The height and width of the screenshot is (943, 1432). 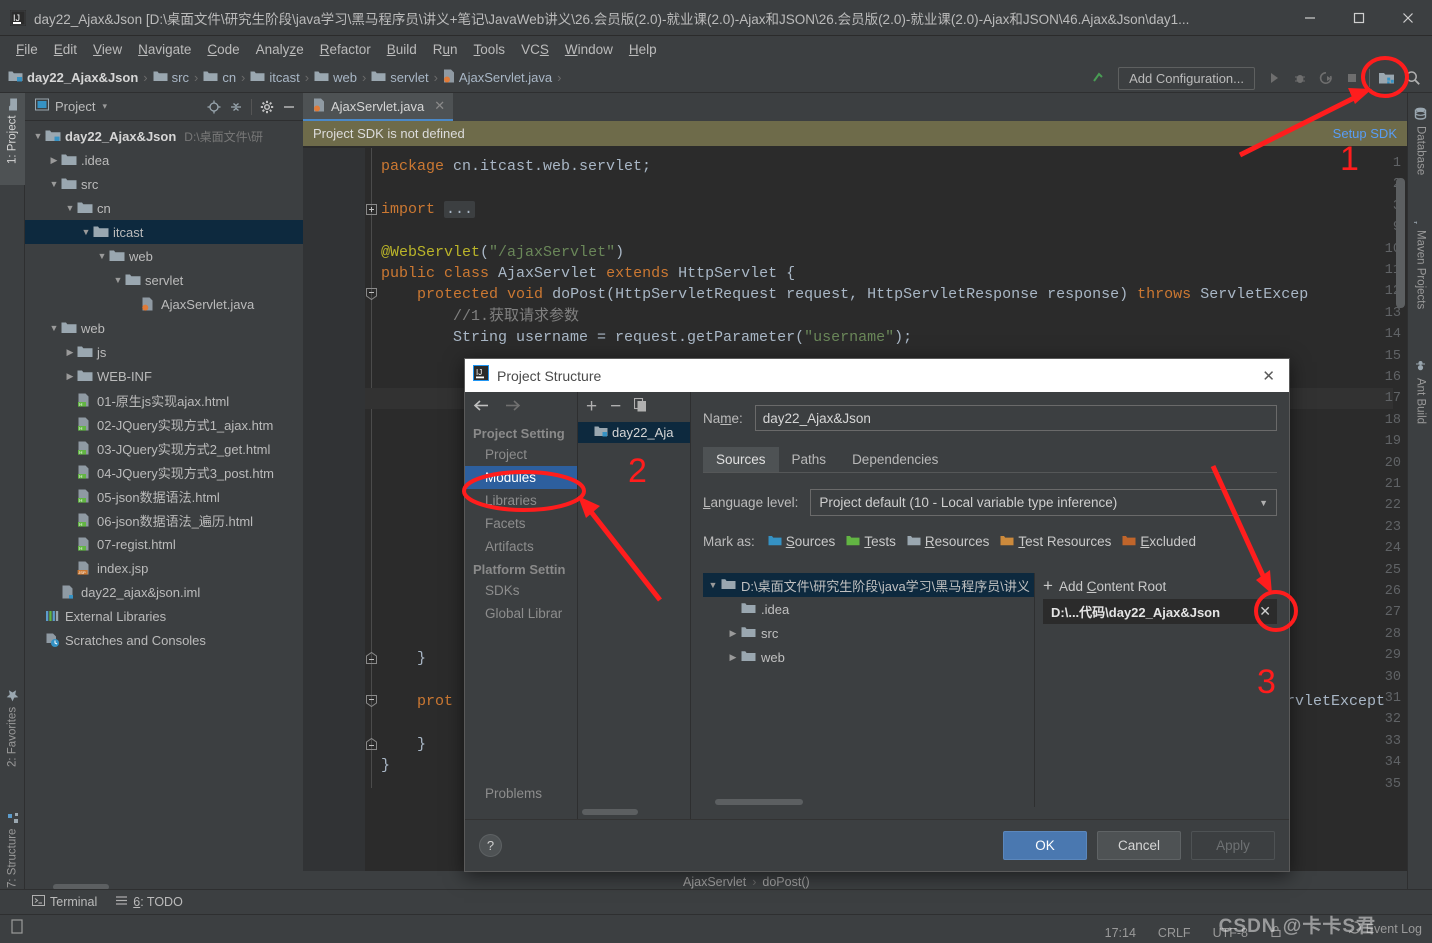 I want to click on tree-row: H 06-json数据语法_遍历.html, so click(x=164, y=520).